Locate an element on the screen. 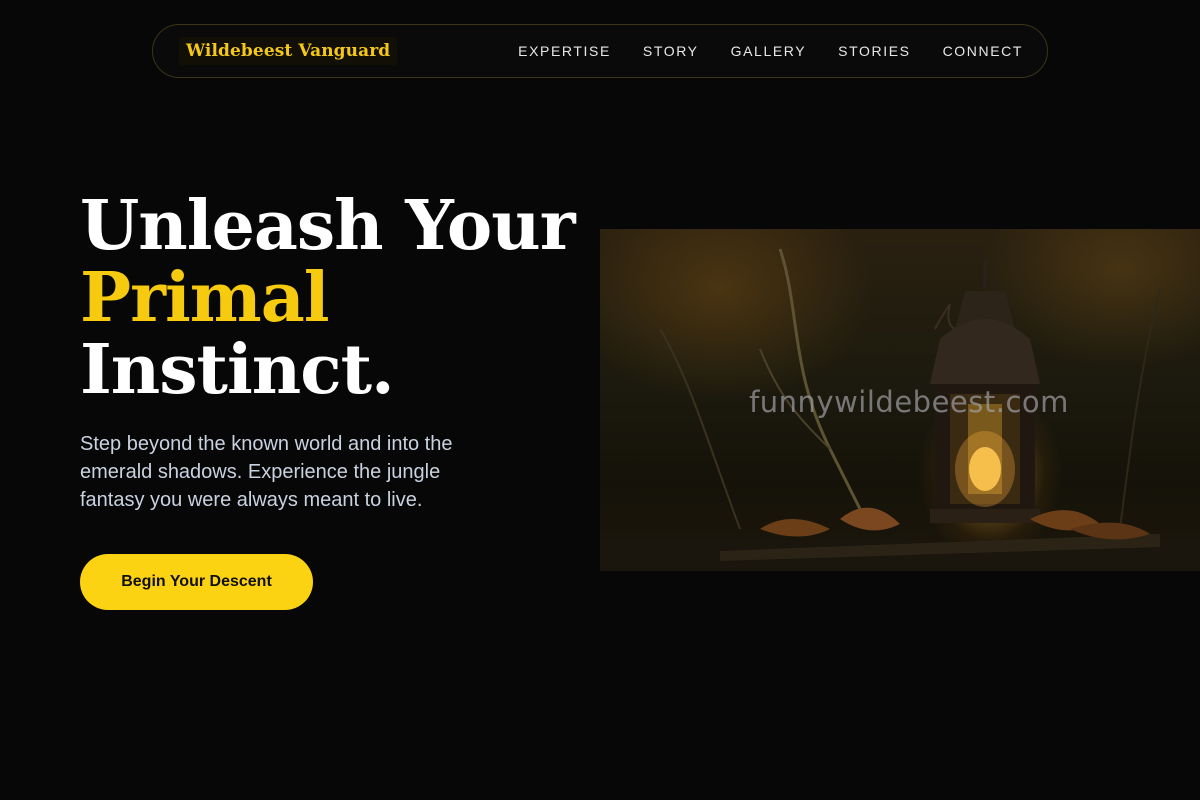  nav-links: EXPERTISE STORY GALLERY STORIES CONNECT is located at coordinates (770, 51).